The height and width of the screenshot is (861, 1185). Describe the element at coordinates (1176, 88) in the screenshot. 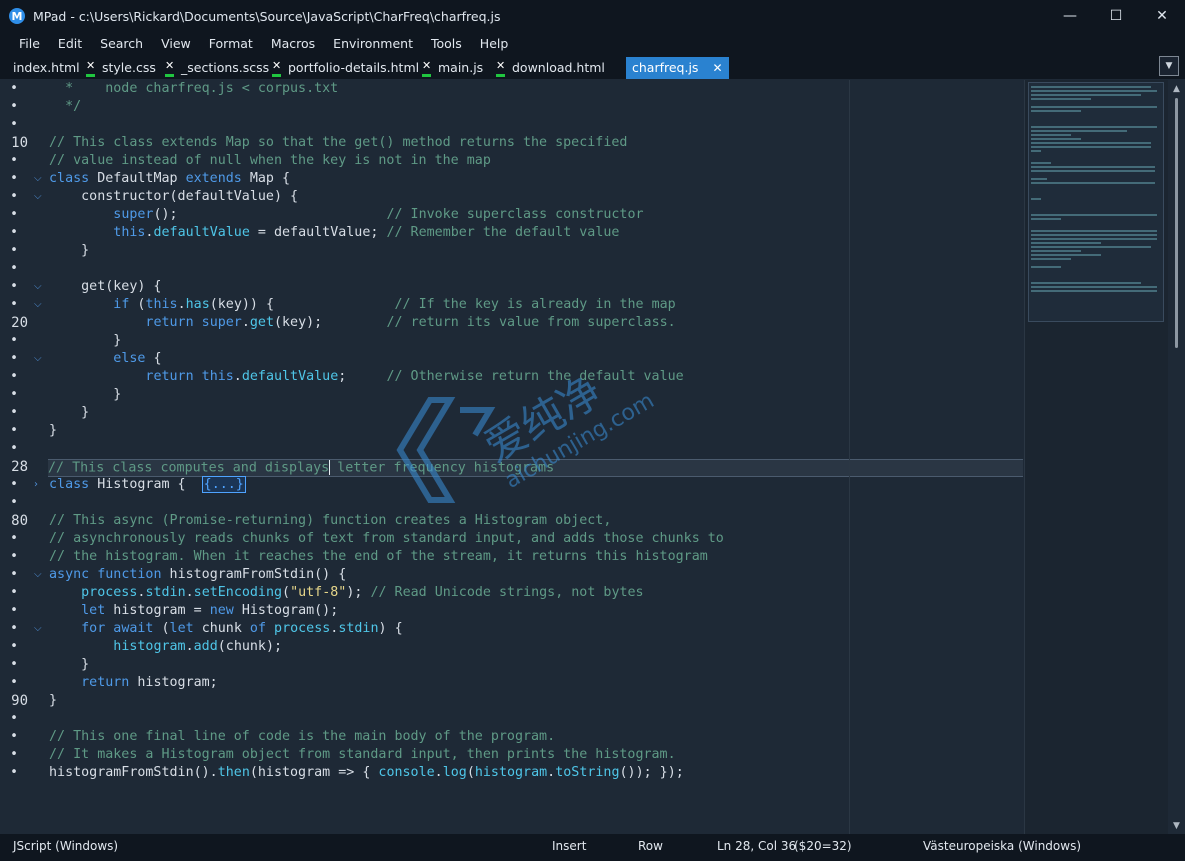

I see `scroll-up-arrow-icon: ▲` at that location.